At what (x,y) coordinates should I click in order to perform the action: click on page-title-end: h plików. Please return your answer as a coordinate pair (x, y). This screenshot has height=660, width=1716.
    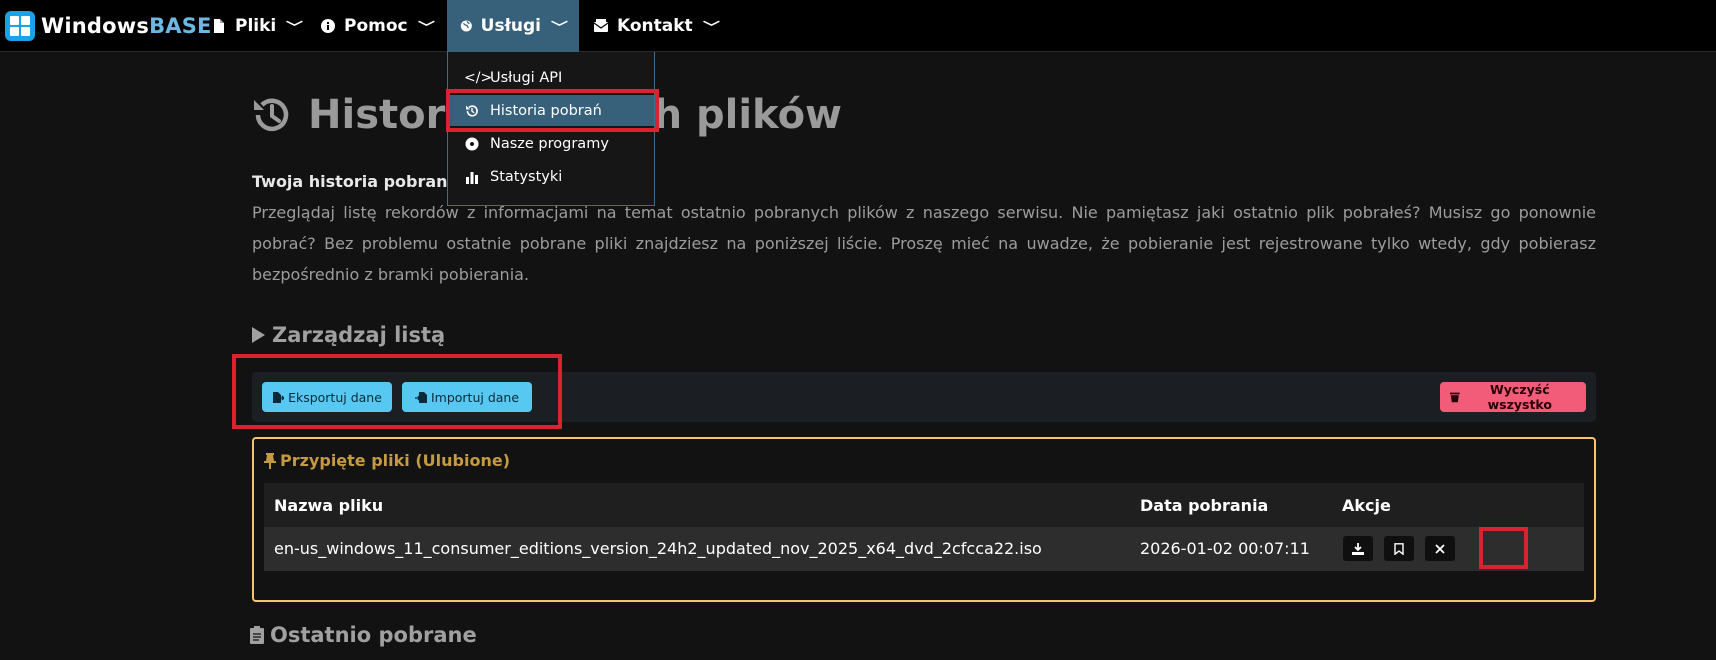
    Looking at the image, I should click on (747, 115).